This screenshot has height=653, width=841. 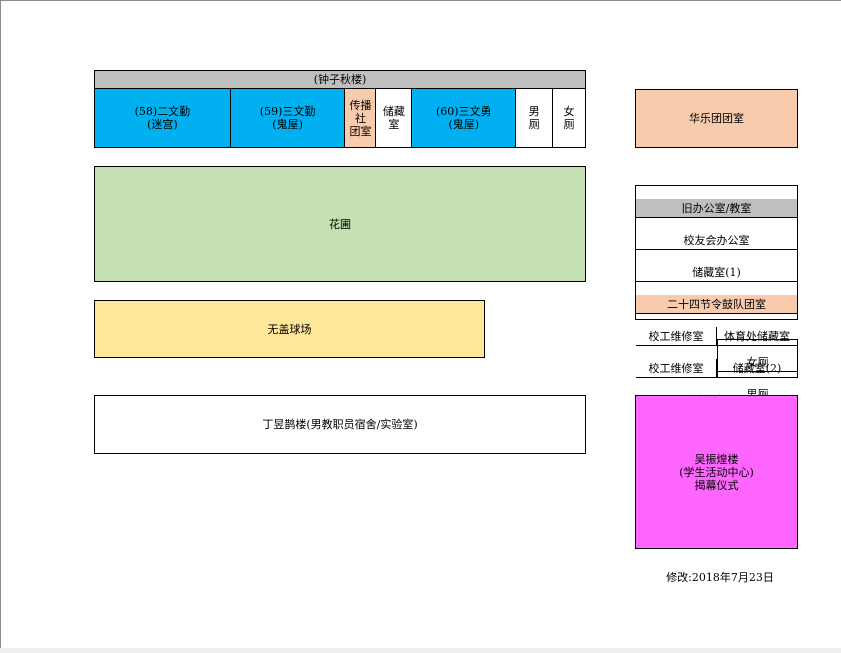 What do you see at coordinates (420, 0) in the screenshot?
I see `page-border-top` at bounding box center [420, 0].